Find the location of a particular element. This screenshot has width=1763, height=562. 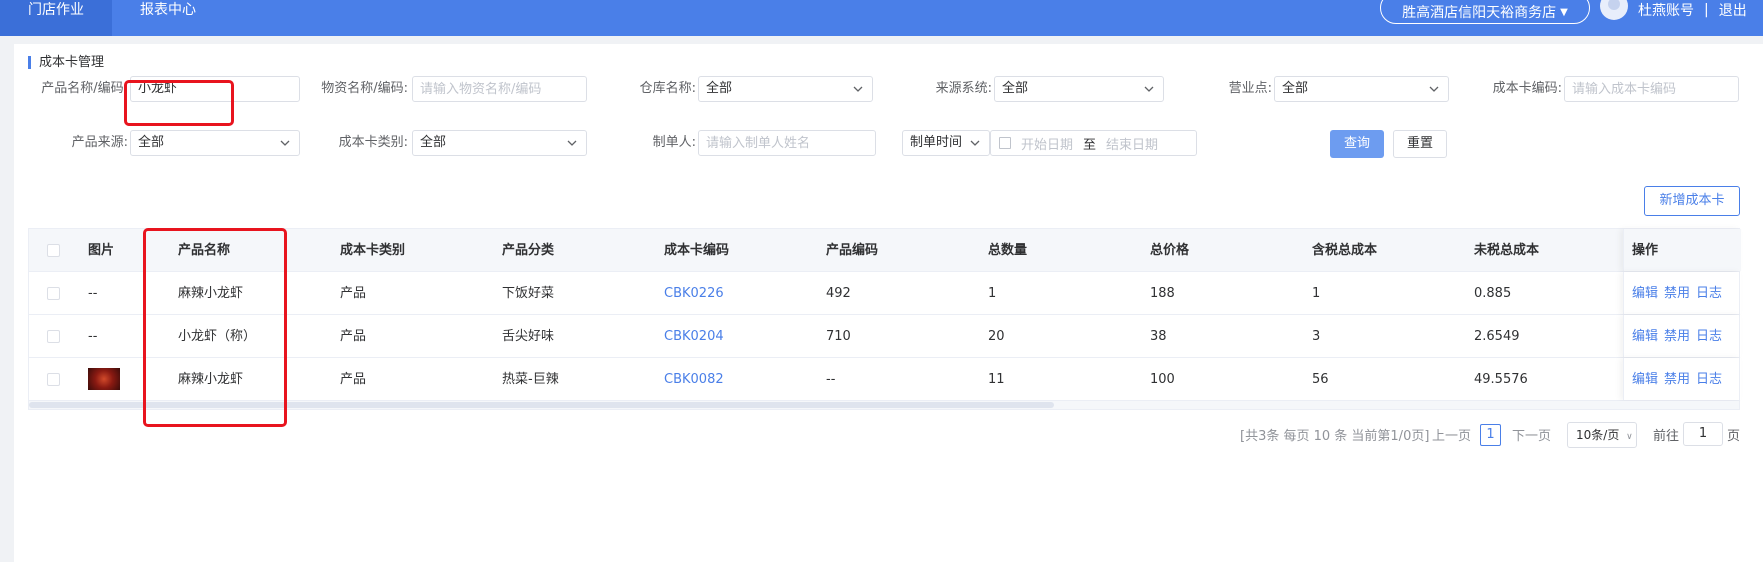

row-card-code-link: CBK0204 is located at coordinates (694, 336).